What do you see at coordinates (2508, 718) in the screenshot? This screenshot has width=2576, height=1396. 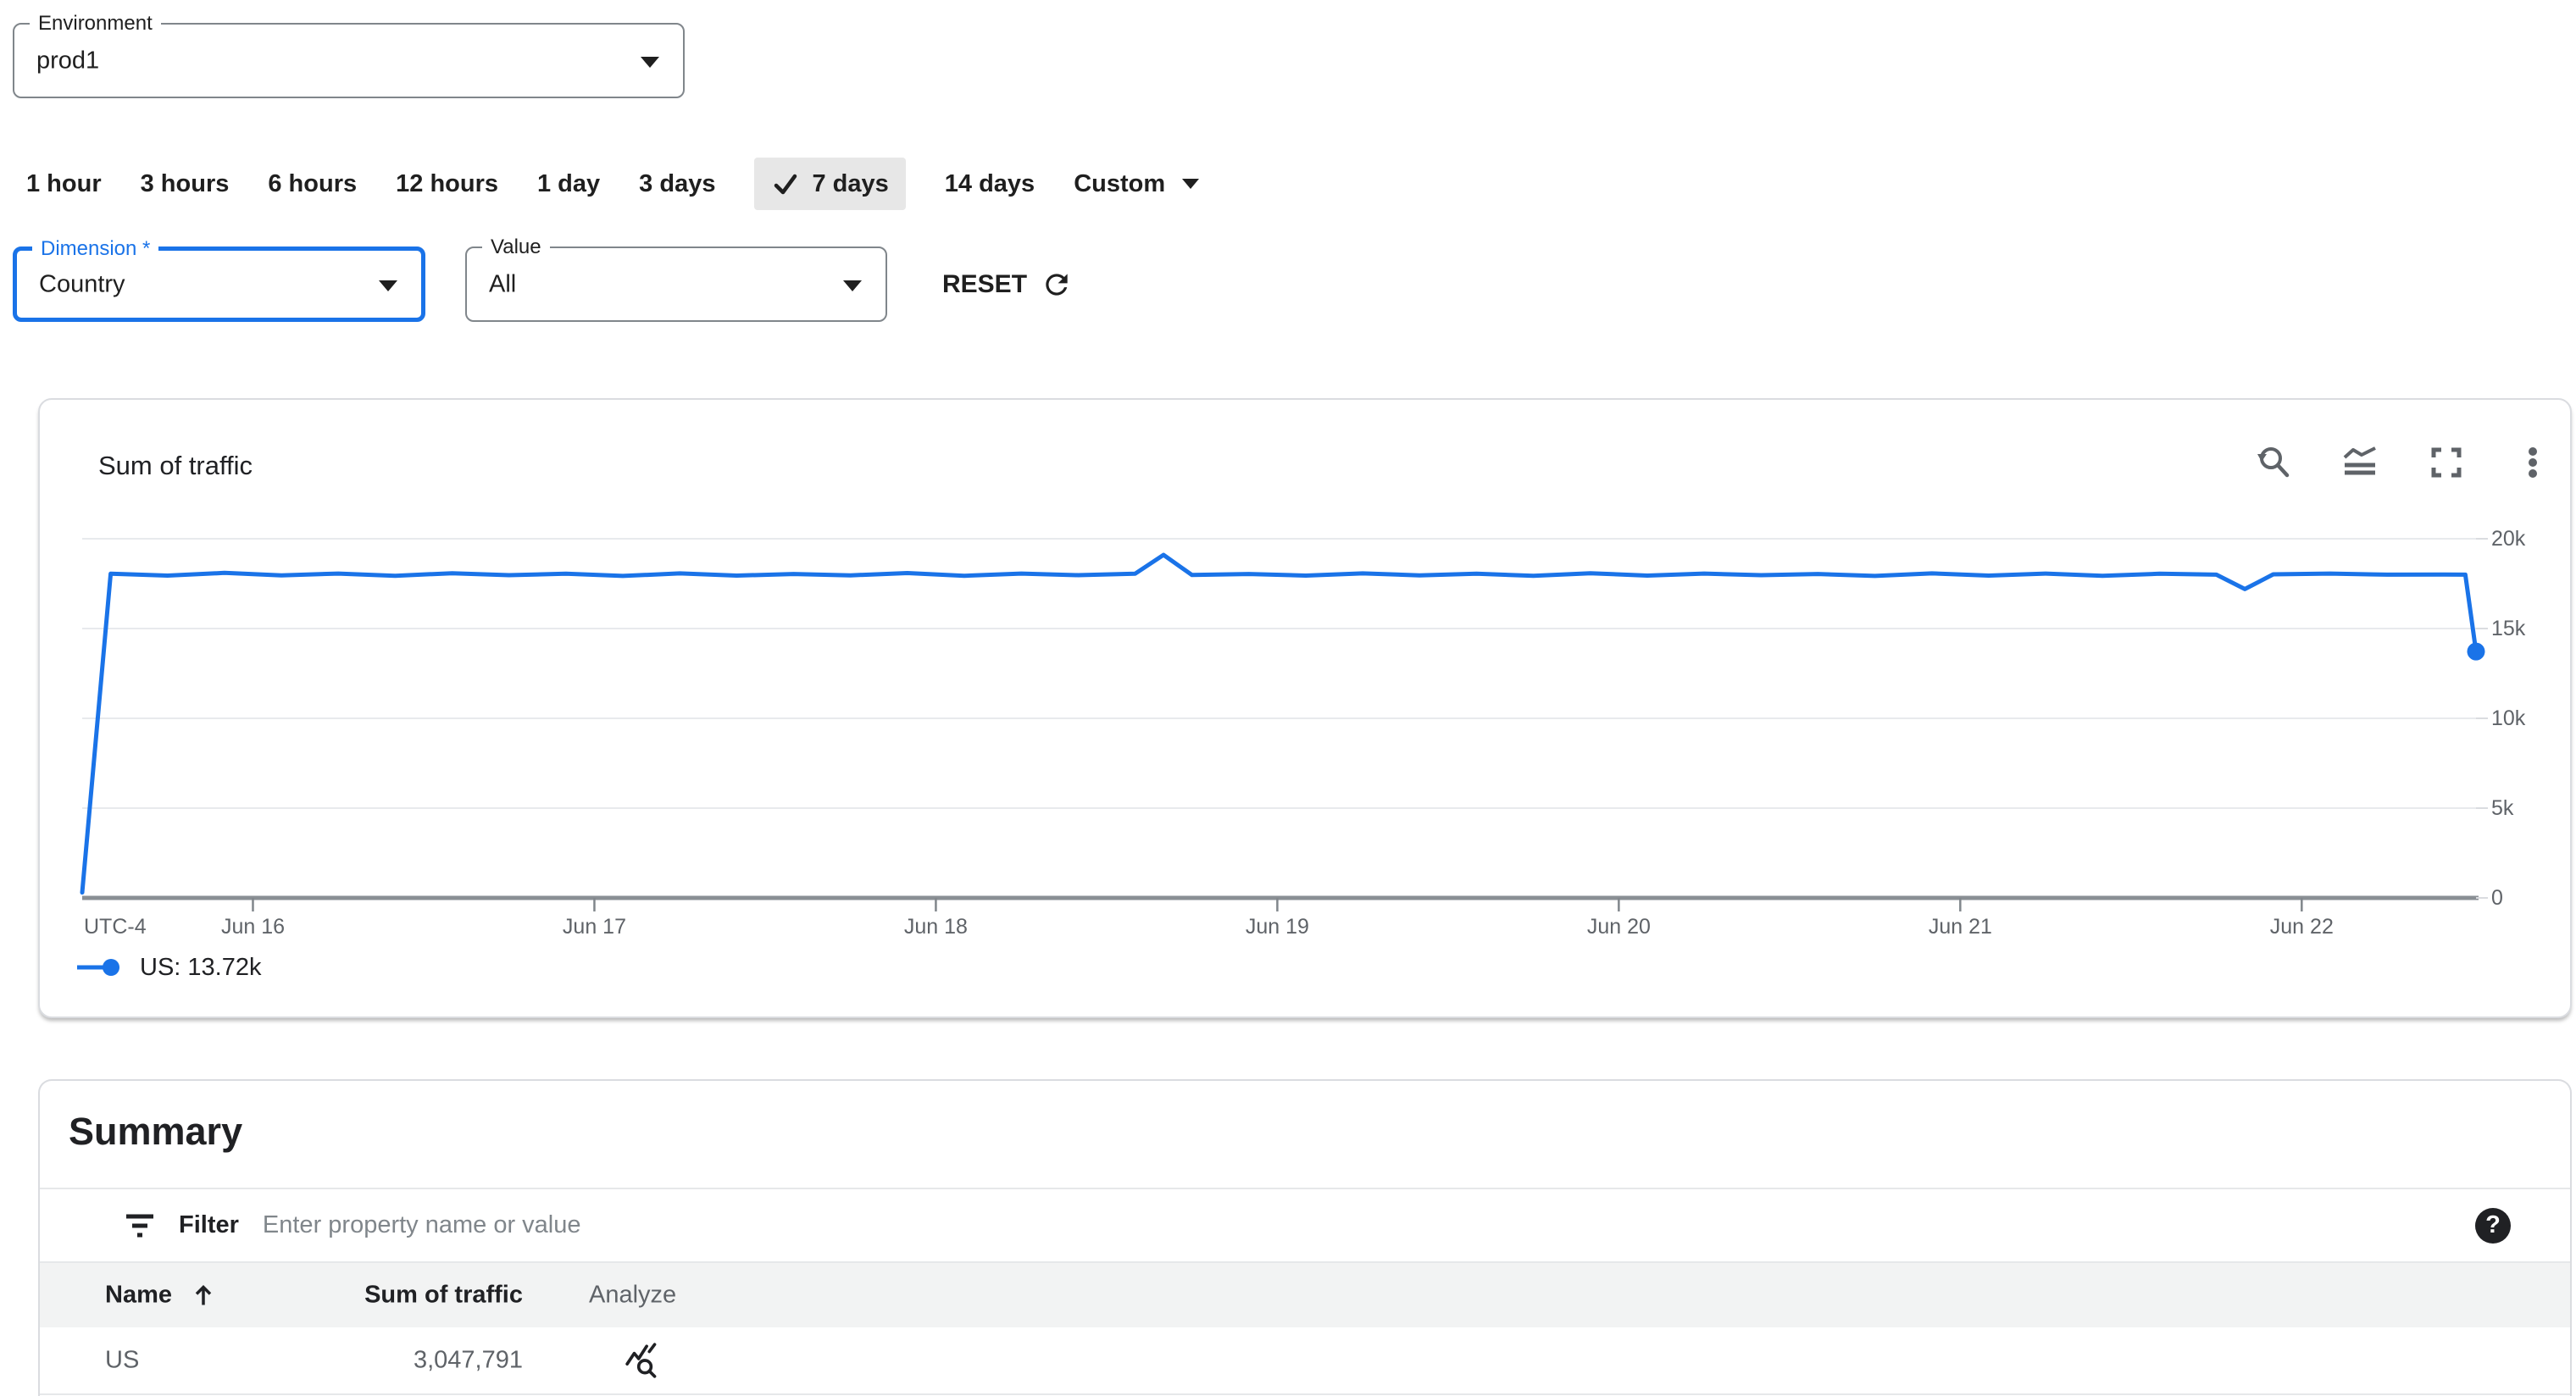 I see `svg-text: 10k` at bounding box center [2508, 718].